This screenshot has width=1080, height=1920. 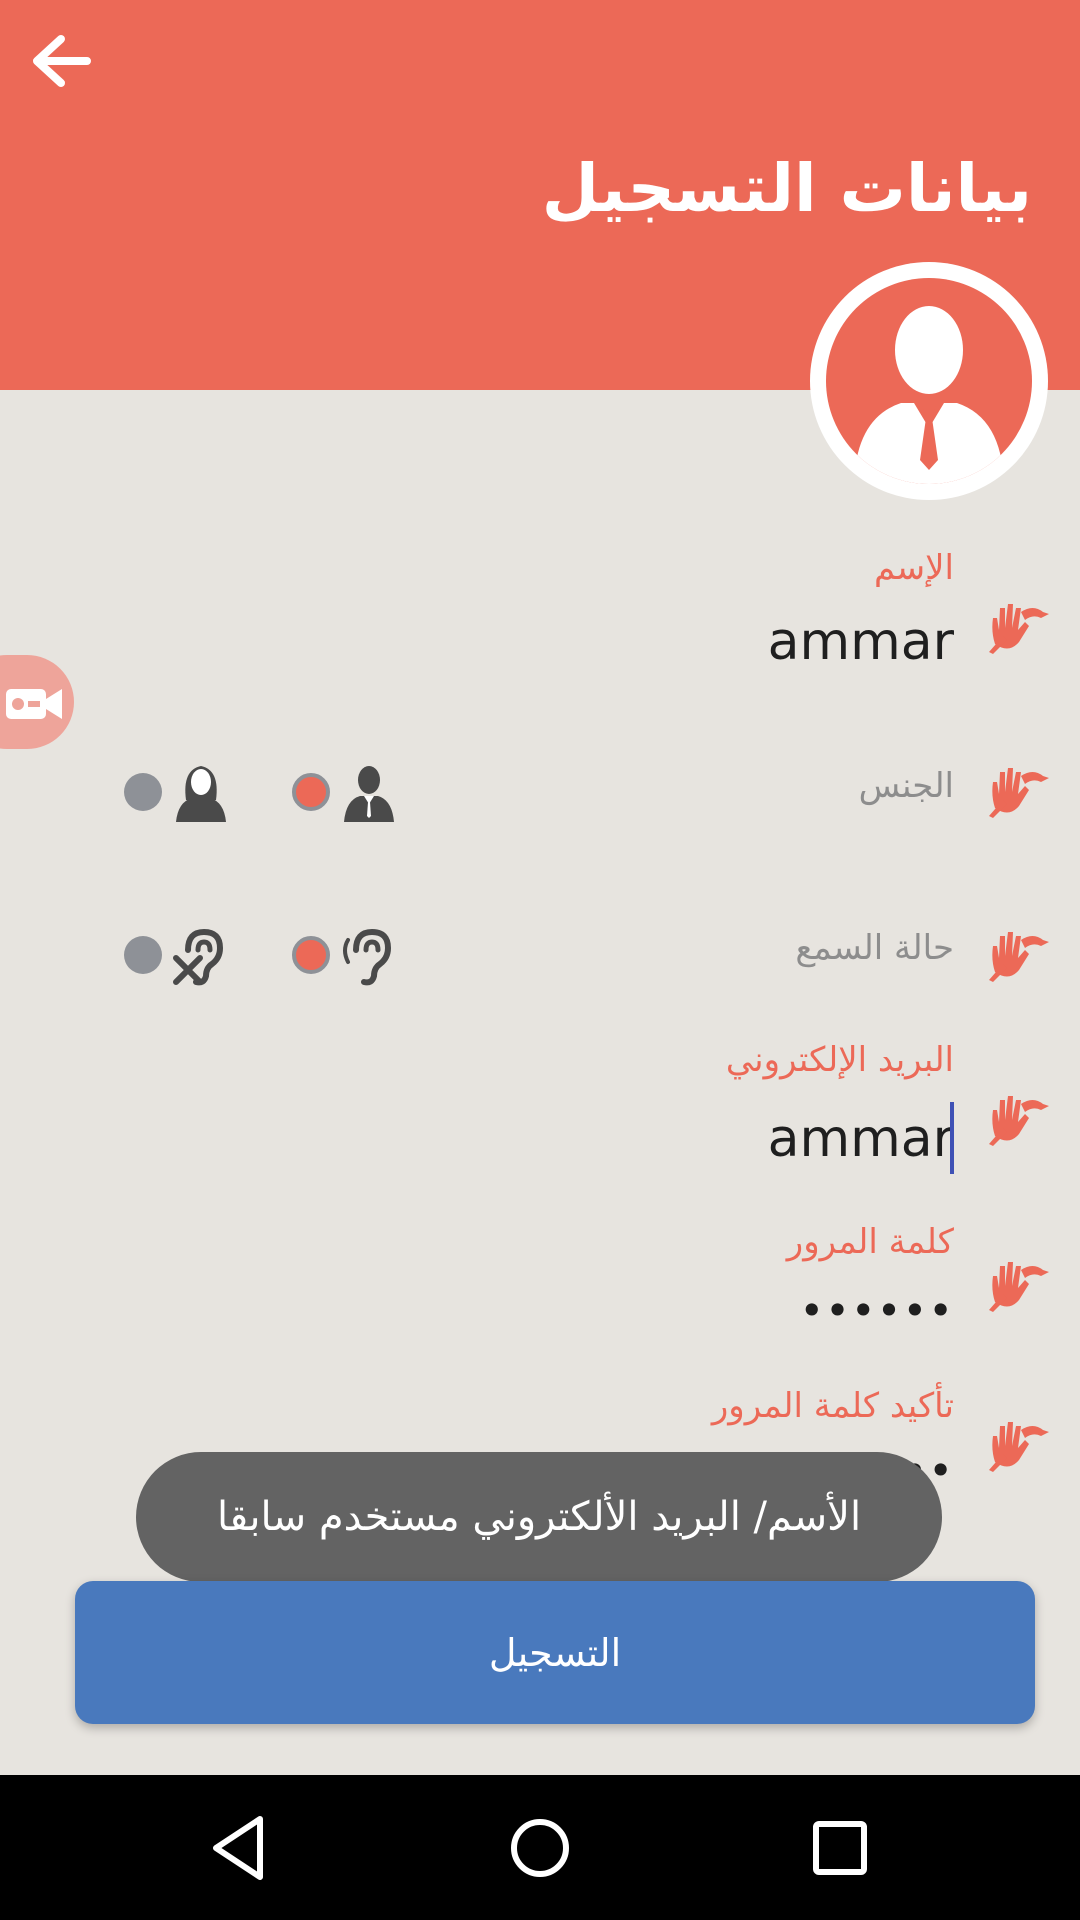 What do you see at coordinates (539, 1517) in the screenshot?
I see `error-toast: الأسم/ البريد الألكتروني مستخدم سابقا` at bounding box center [539, 1517].